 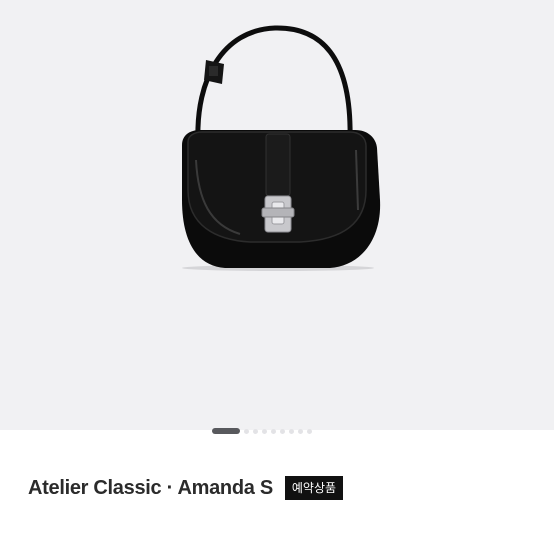 I want to click on product-title-row: Atelier Classic · Amanda S 예약상품, so click(x=186, y=488).